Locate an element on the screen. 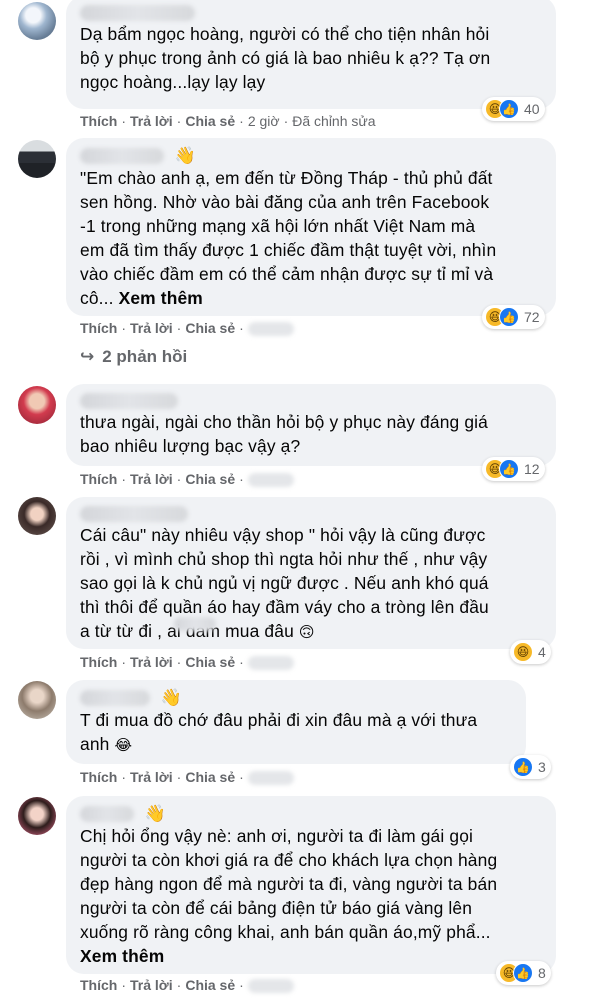 The image size is (606, 1000). edited-label: Đã chỉnh sửa is located at coordinates (334, 121).